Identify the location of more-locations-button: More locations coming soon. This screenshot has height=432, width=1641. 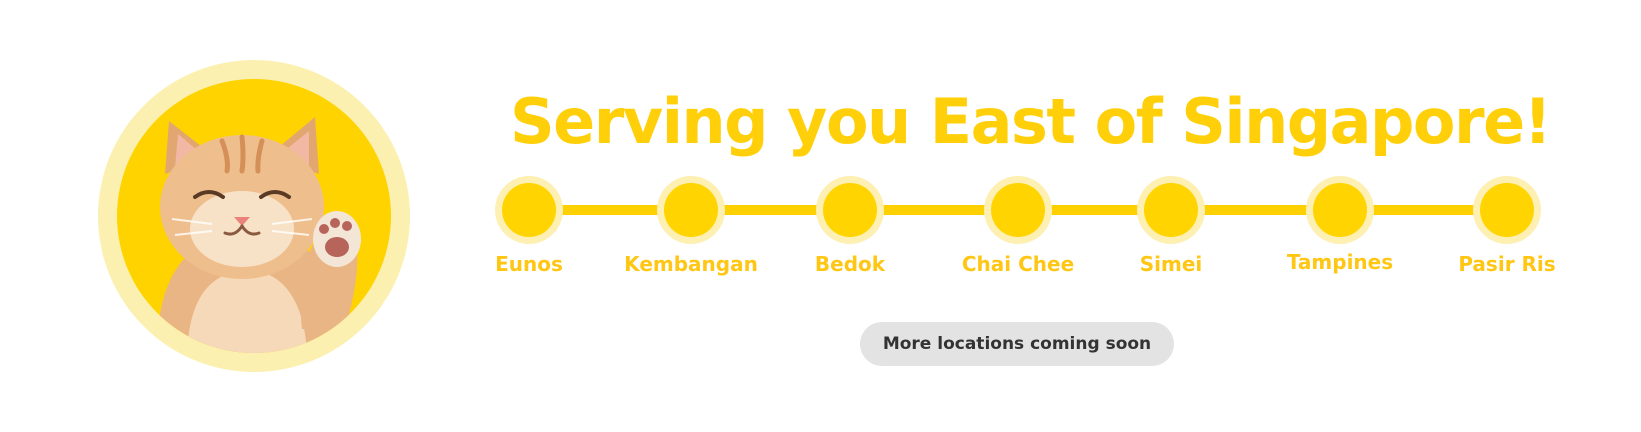
(1017, 344).